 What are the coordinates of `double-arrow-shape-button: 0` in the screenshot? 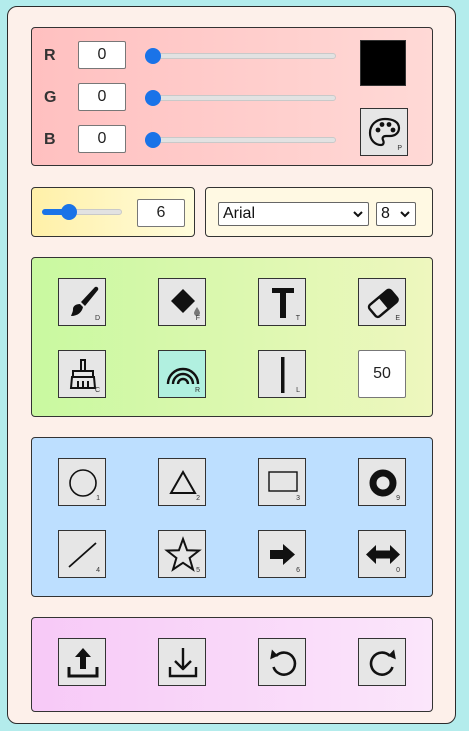 It's located at (382, 554).